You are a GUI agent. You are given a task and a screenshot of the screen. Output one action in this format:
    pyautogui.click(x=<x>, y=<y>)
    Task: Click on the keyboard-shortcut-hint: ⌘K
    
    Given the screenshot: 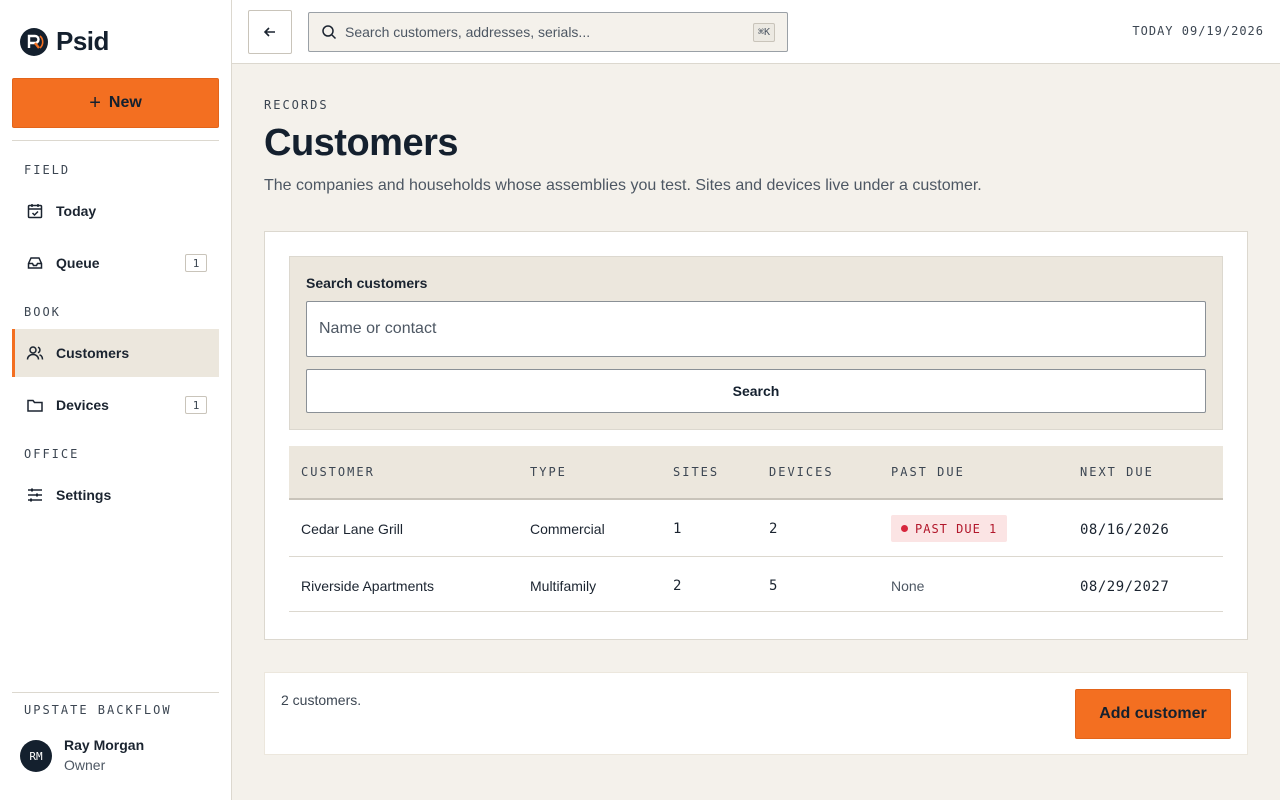 What is the action you would take?
    pyautogui.click(x=763, y=32)
    